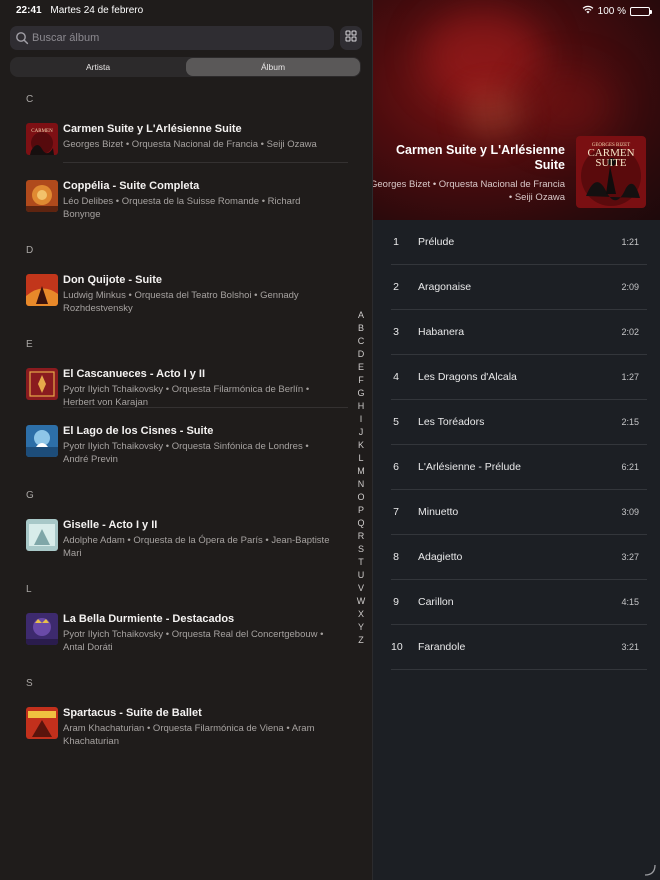 The height and width of the screenshot is (880, 660). What do you see at coordinates (441, 332) in the screenshot?
I see `track-name: Habanera` at bounding box center [441, 332].